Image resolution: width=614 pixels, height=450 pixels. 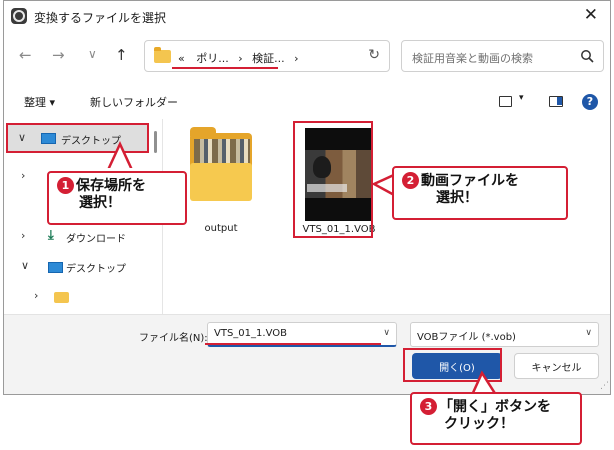 I want to click on sidebar-item-label: ダウンロード, so click(x=96, y=239).